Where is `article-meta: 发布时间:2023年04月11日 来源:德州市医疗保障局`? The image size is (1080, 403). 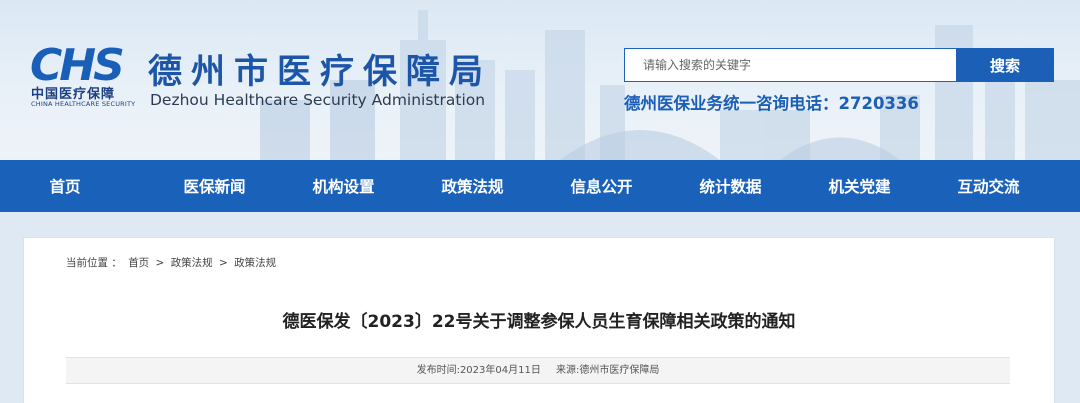 article-meta: 发布时间:2023年04月11日 来源:德州市医疗保障局 is located at coordinates (538, 370).